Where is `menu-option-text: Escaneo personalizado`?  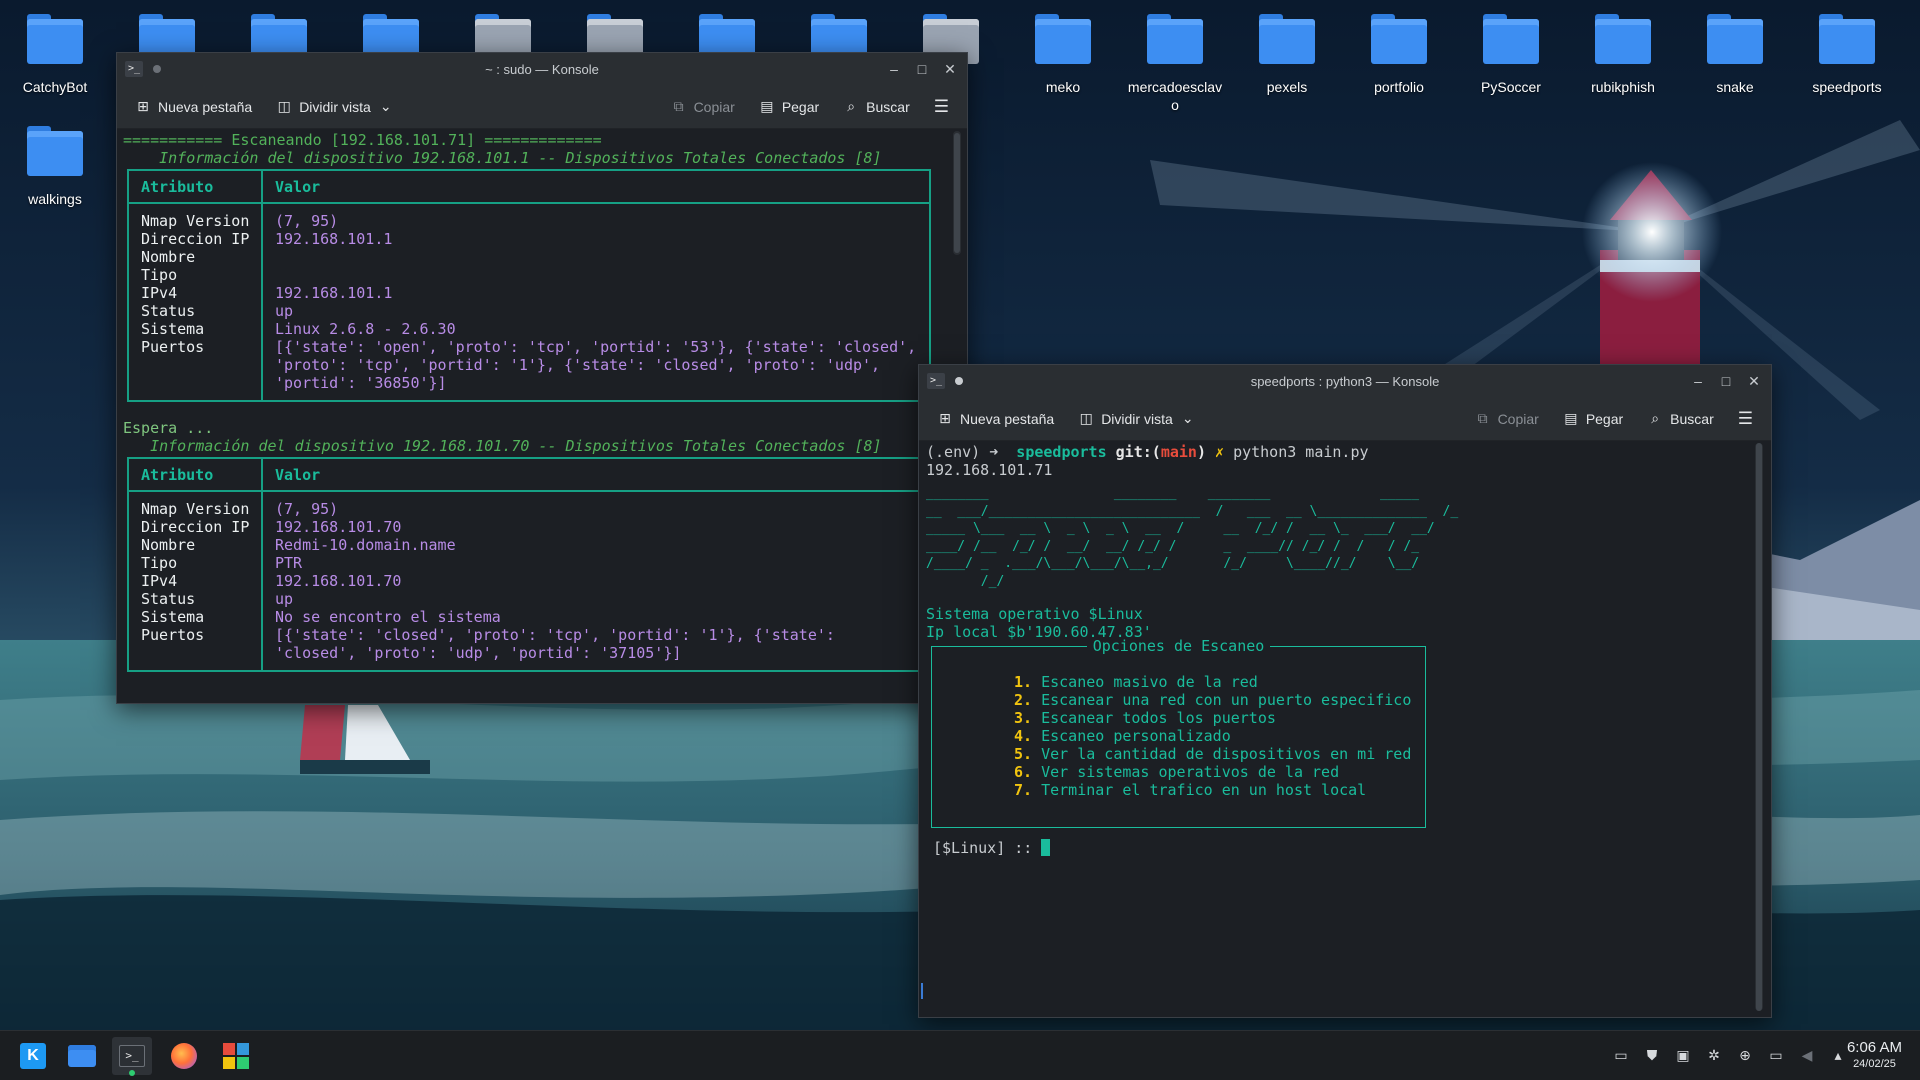
menu-option-text: Escaneo personalizado is located at coordinates (1136, 736).